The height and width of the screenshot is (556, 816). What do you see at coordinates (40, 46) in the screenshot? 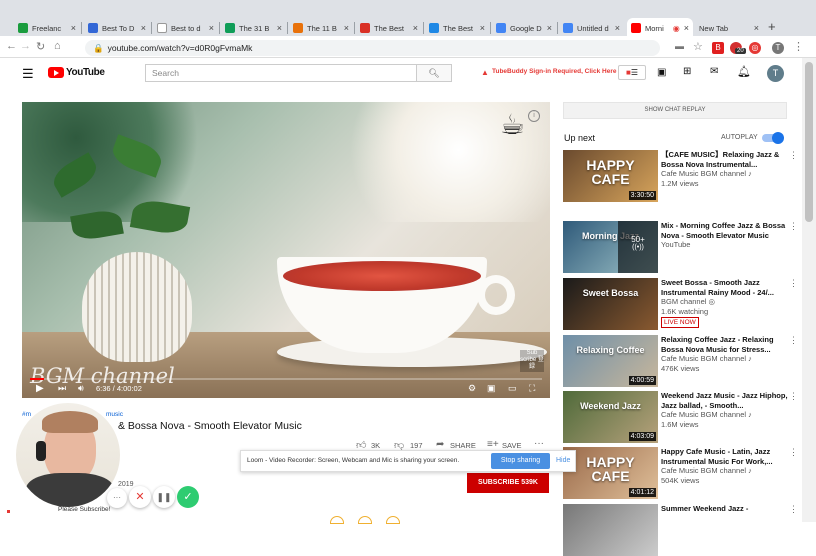
I see `reload-icon: ↻` at bounding box center [40, 46].